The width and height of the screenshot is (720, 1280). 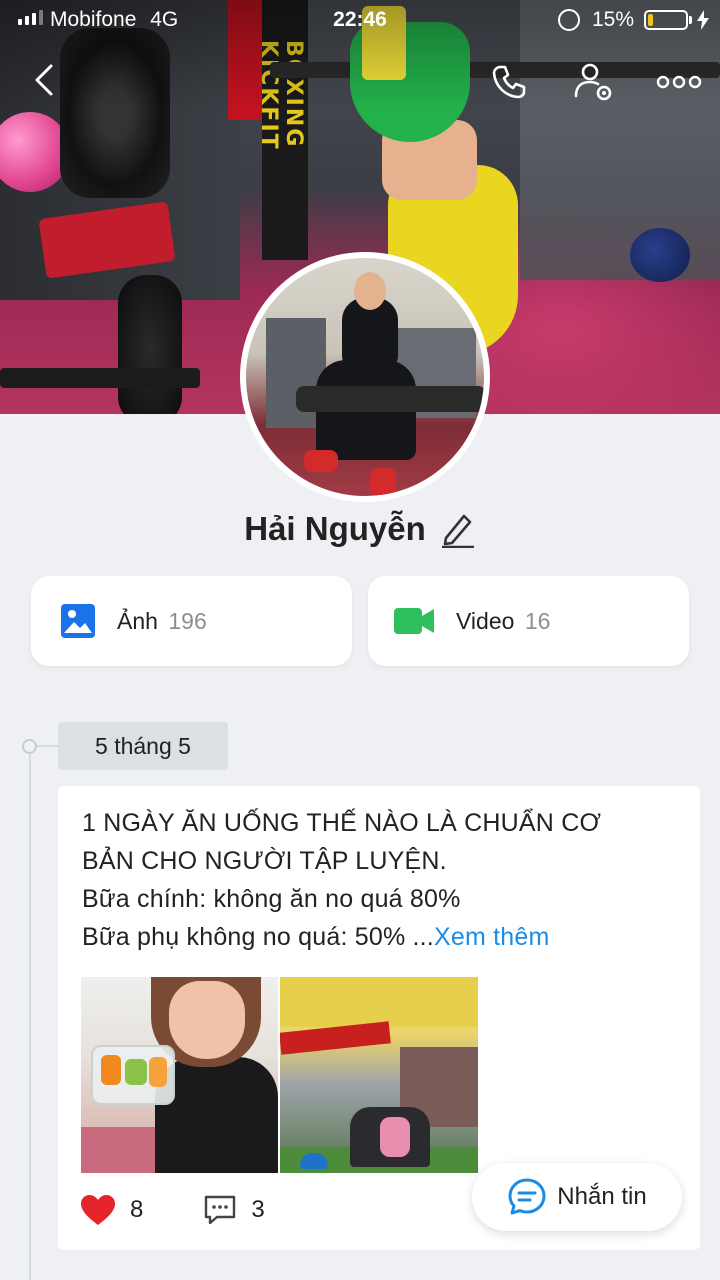 I want to click on avatar-photo, so click(x=365, y=377).